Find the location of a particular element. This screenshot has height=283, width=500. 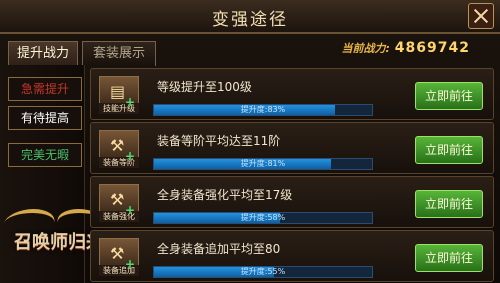

current-power: 当前战力: 4869742 is located at coordinates (406, 48).